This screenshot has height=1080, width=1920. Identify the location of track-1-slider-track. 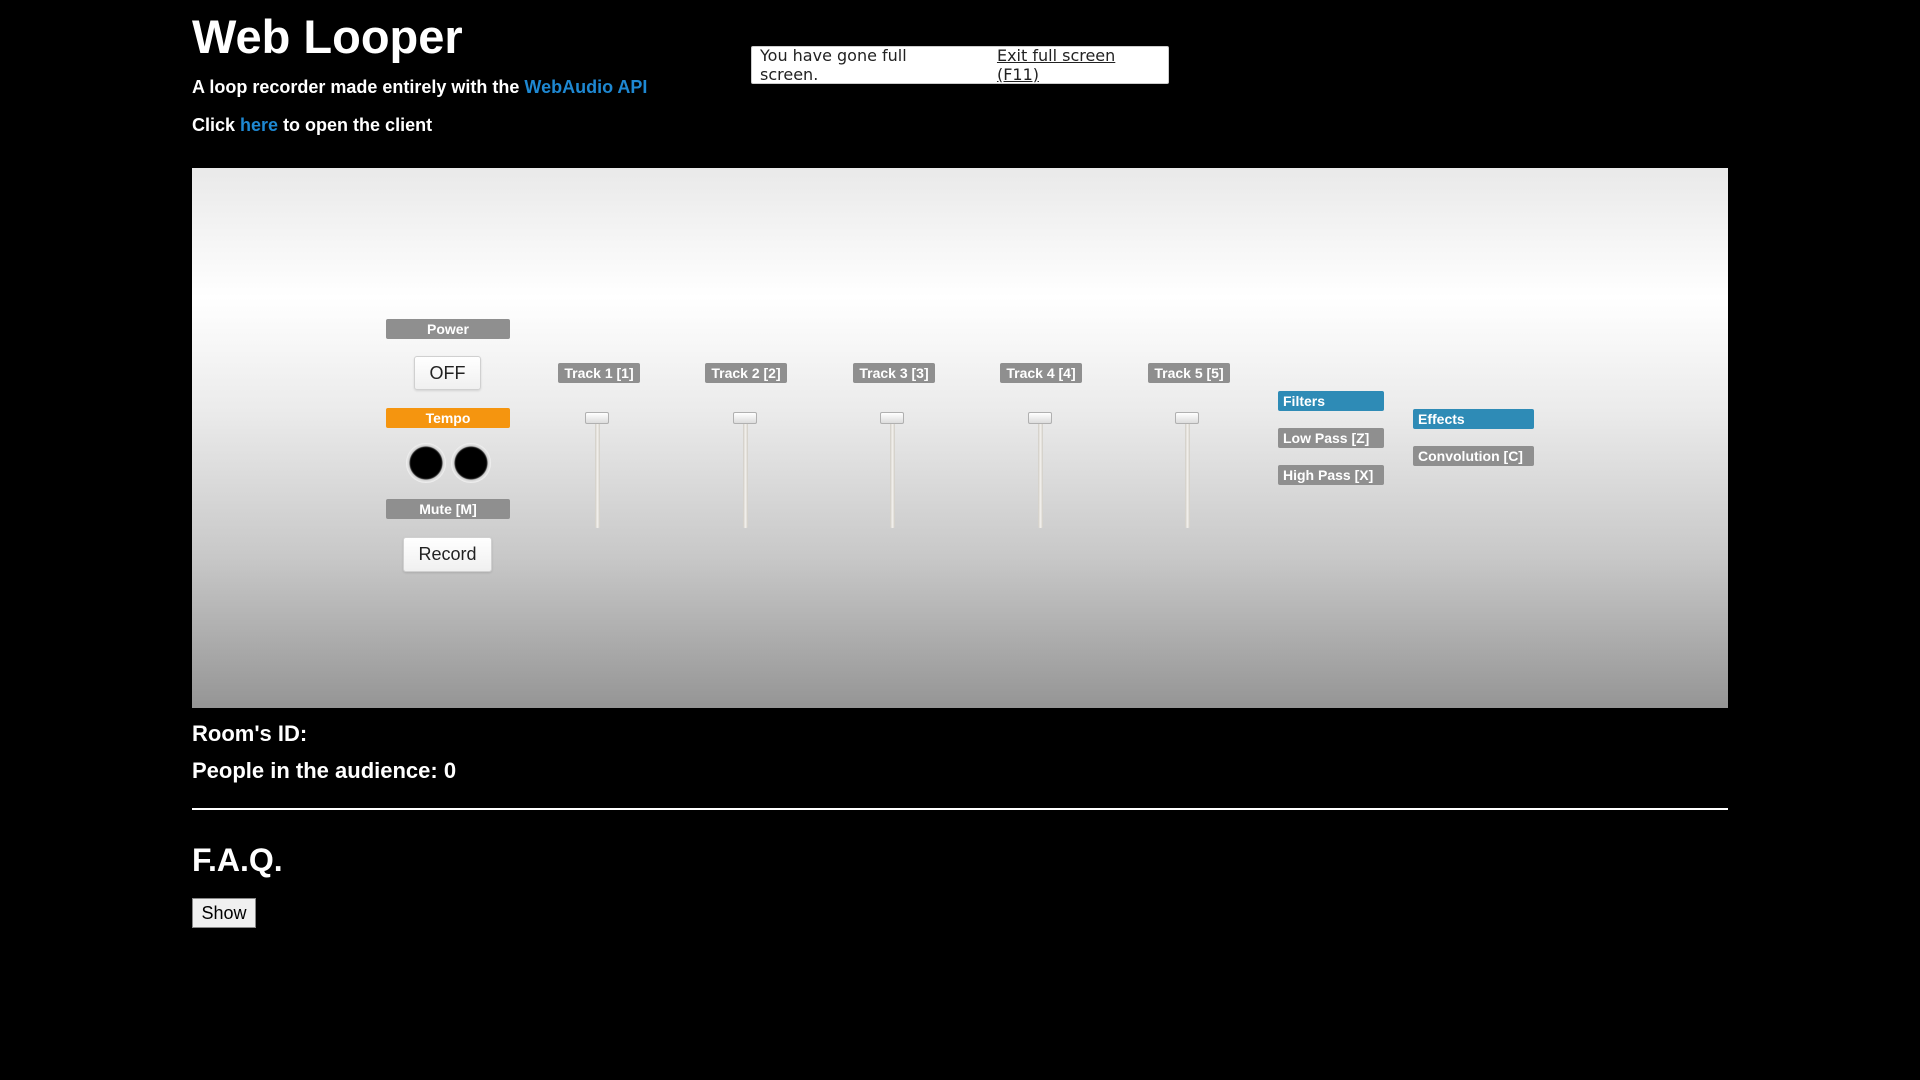
(597, 473).